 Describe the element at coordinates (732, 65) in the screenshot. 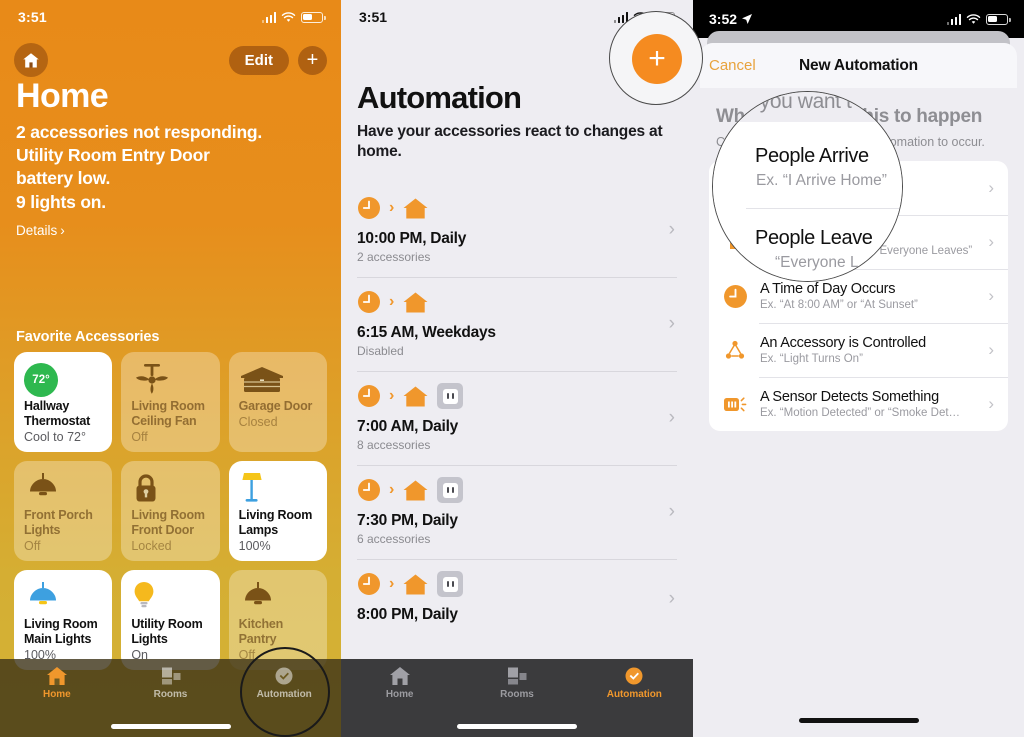

I see `cancel-button: Cancel` at that location.